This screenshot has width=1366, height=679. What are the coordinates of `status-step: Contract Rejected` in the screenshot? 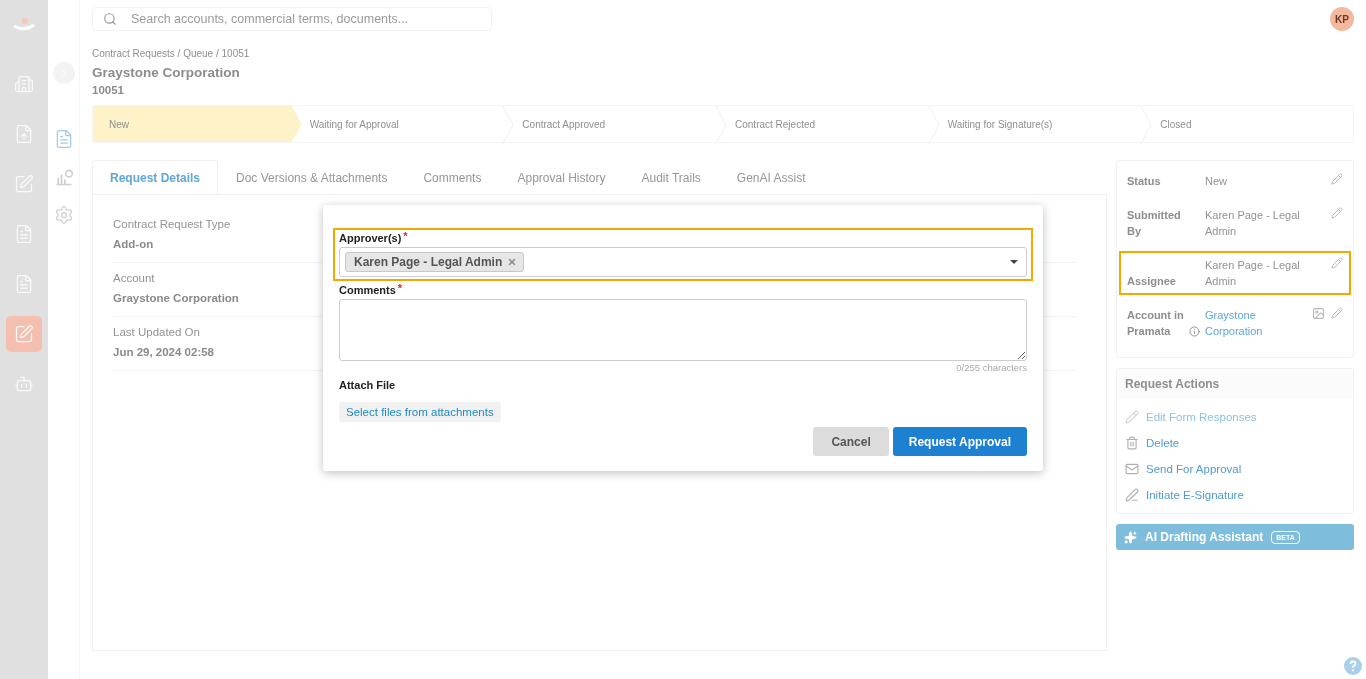 It's located at (827, 124).